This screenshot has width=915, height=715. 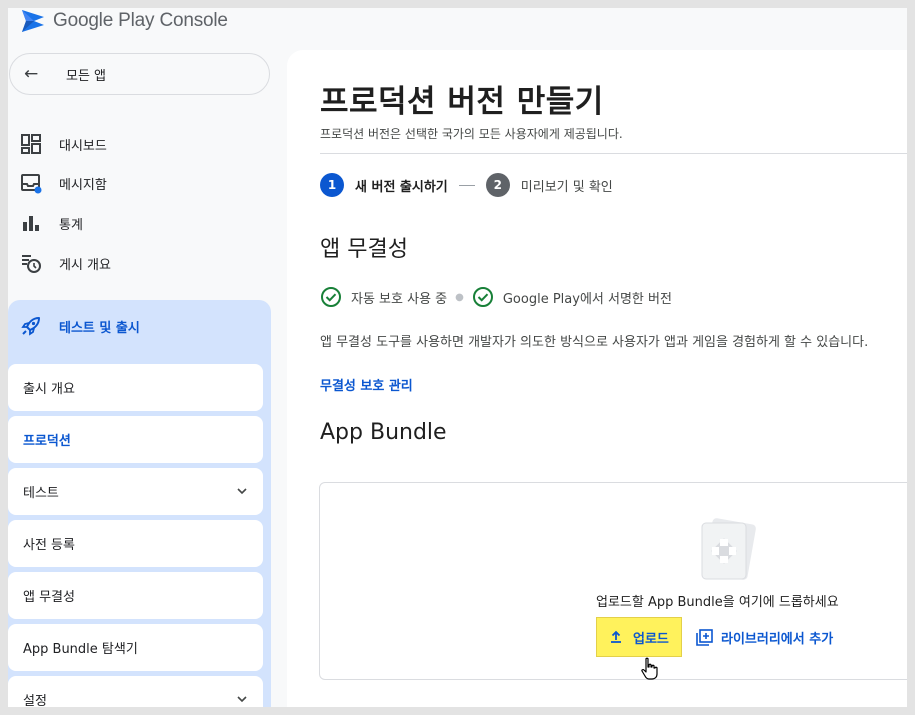 I want to click on sidebar-item-release-overview: 출시 개요, so click(x=135, y=387).